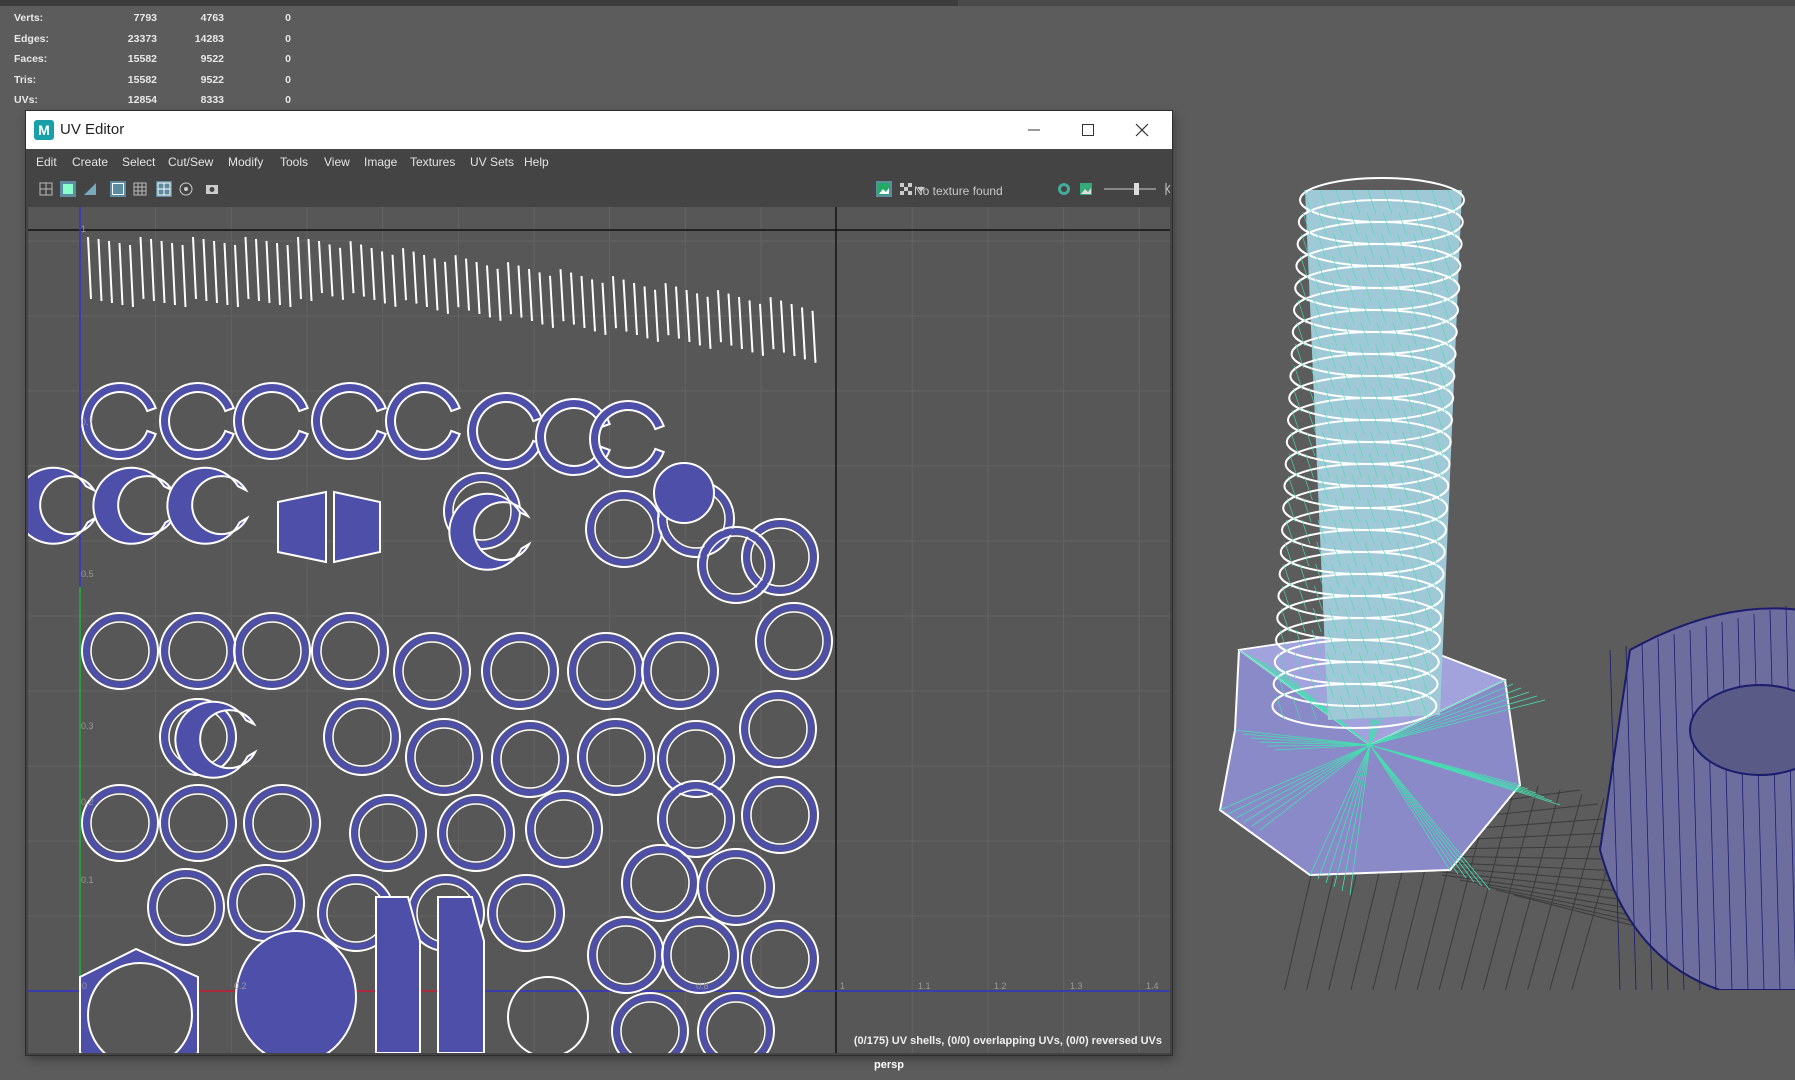 This screenshot has width=1795, height=1080. I want to click on menu-create: Create, so click(90, 162).